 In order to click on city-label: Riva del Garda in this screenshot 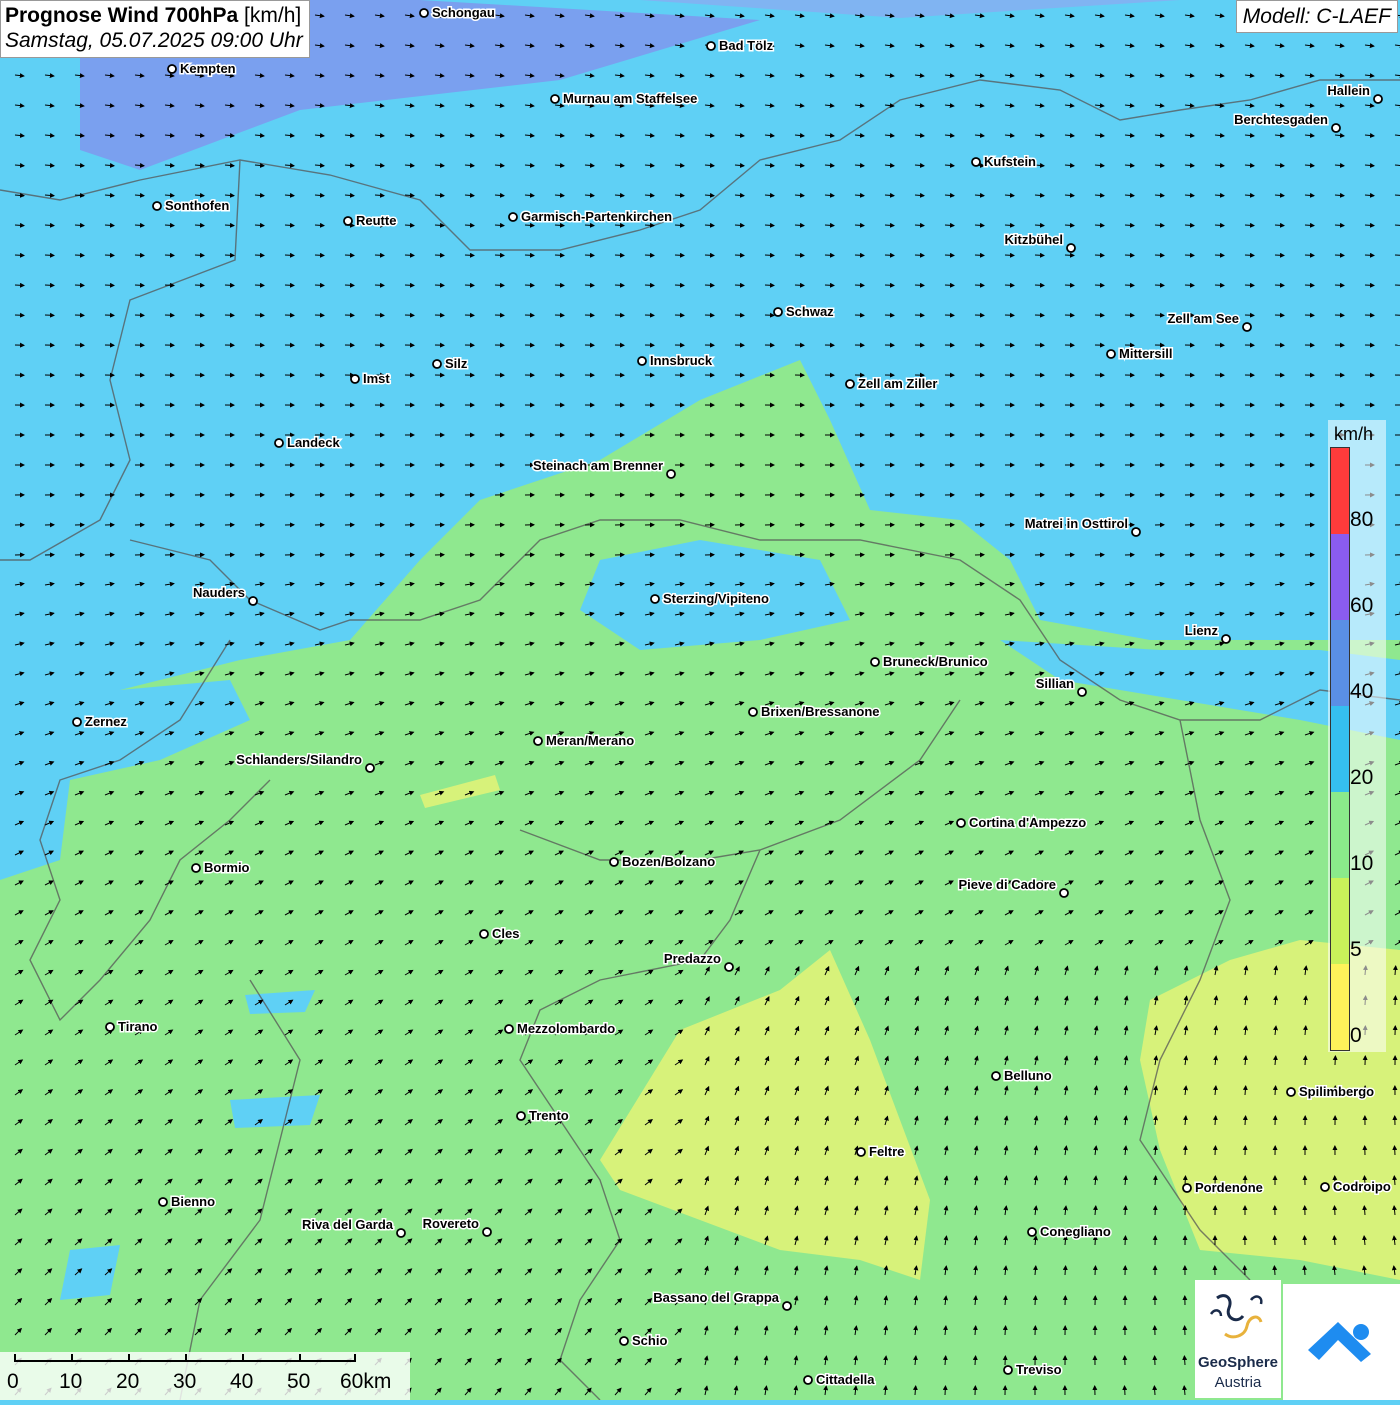, I will do `click(348, 1224)`.